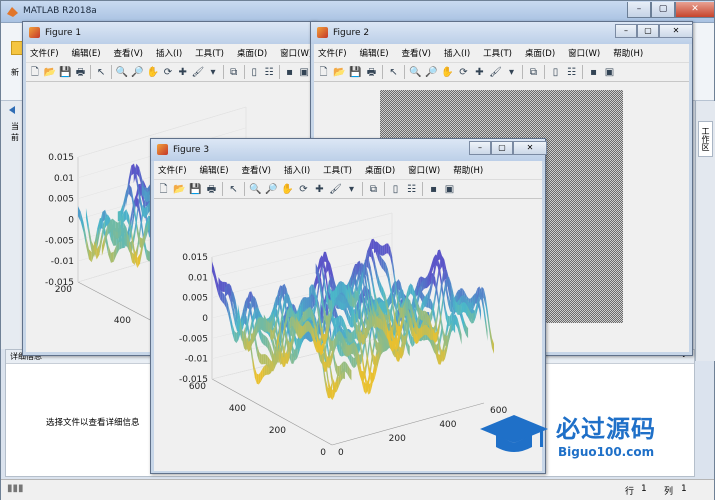  What do you see at coordinates (514, 433) in the screenshot?
I see `graduation-cap-icon` at bounding box center [514, 433].